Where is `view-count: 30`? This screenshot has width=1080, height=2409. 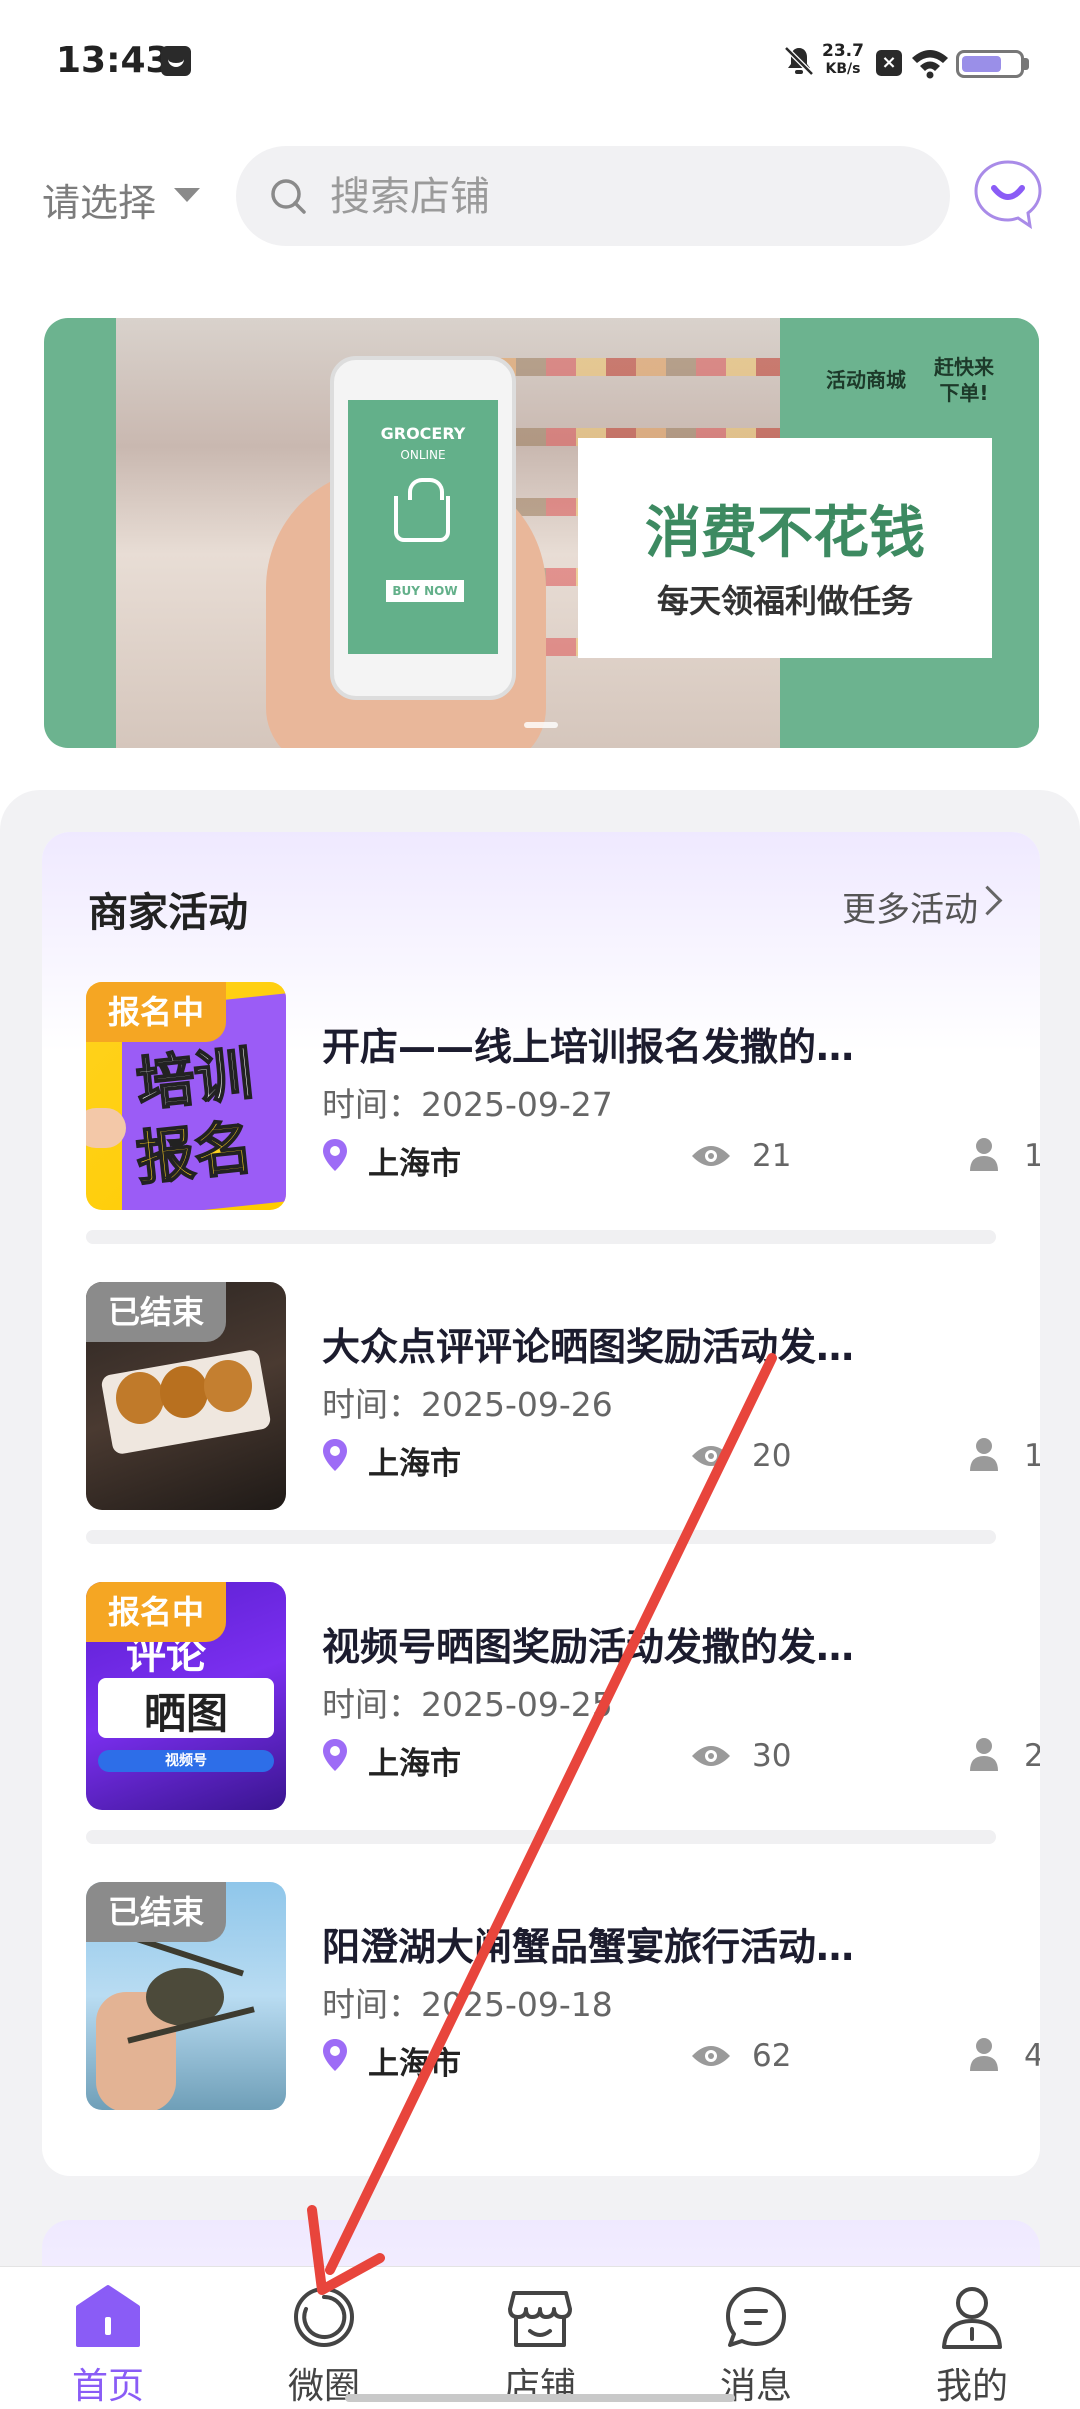 view-count: 30 is located at coordinates (772, 1756).